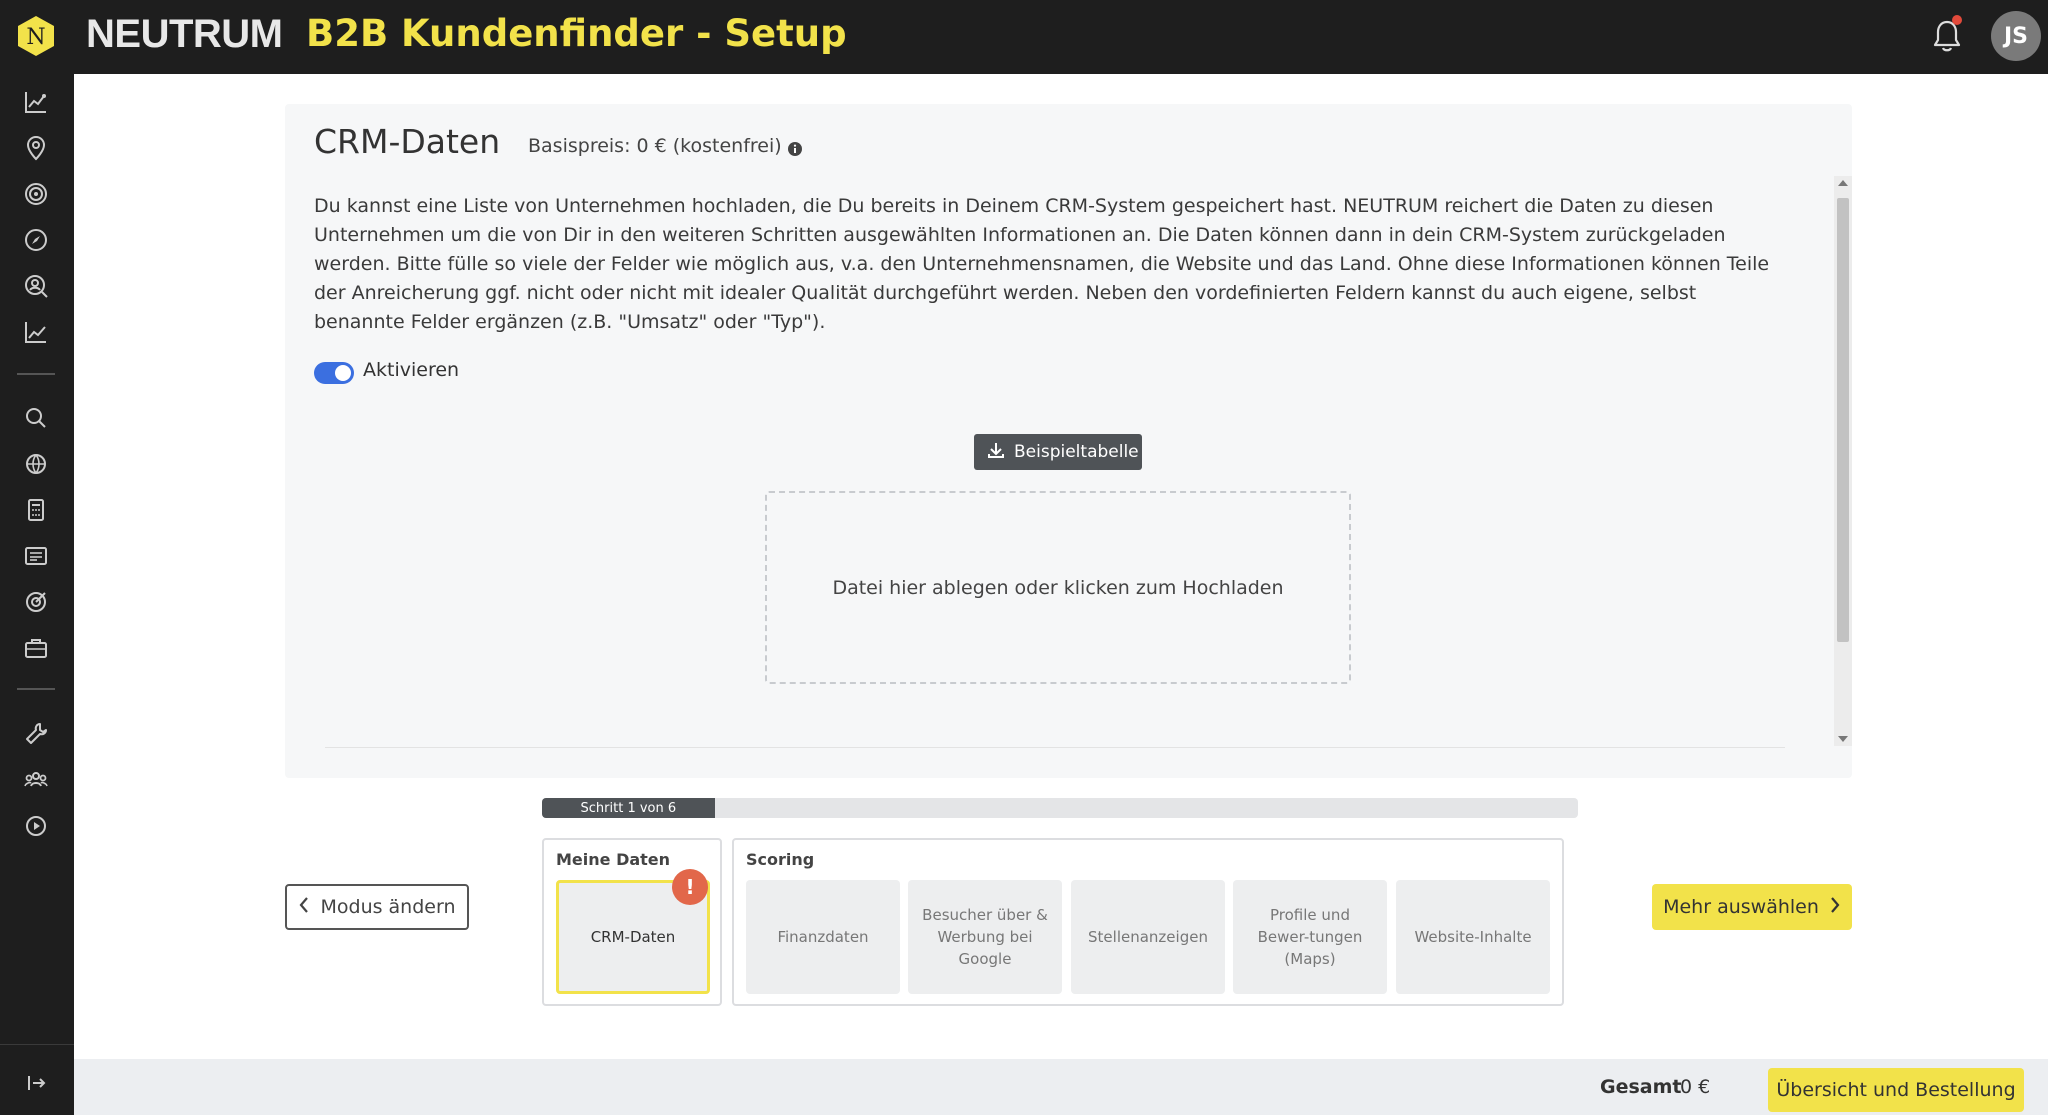  I want to click on target-icon, so click(36, 194).